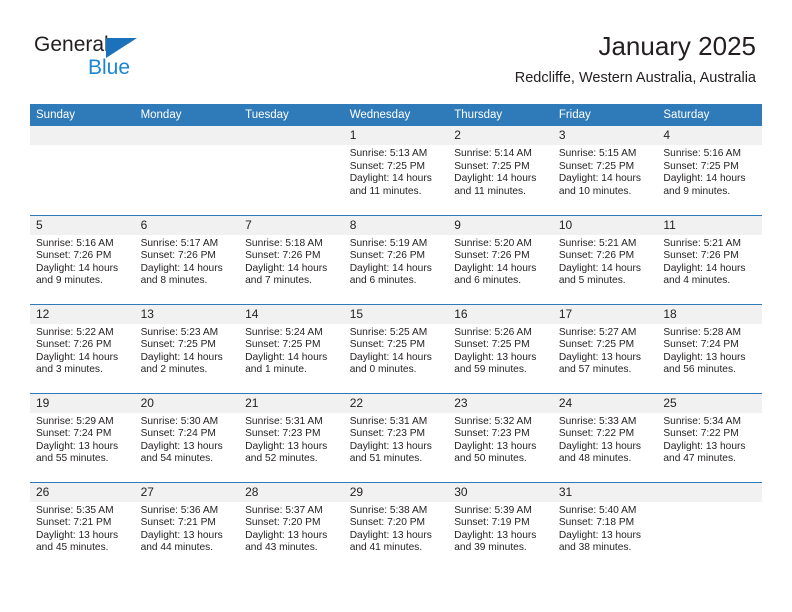 The image size is (792, 612). Describe the element at coordinates (500, 403) in the screenshot. I see `day-number: 23` at that location.